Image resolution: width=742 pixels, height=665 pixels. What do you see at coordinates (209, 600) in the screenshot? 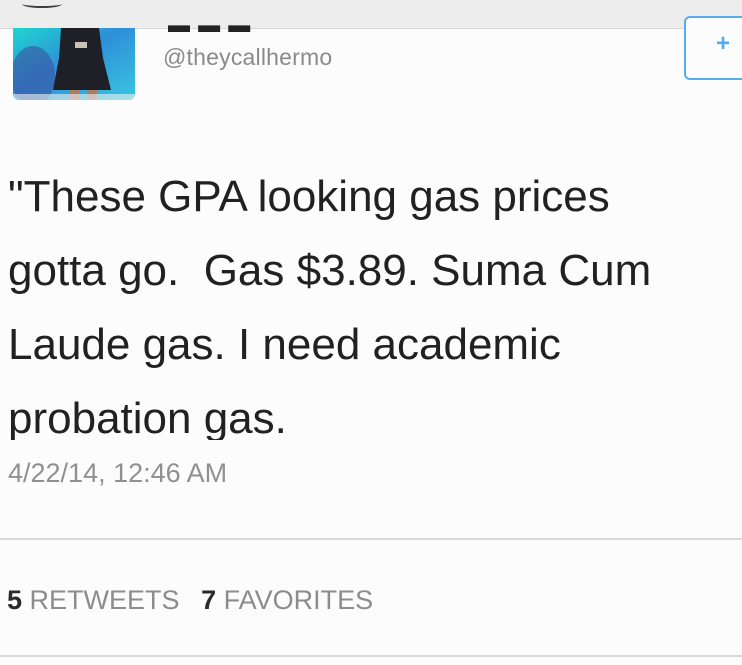
I see `favorites-count: 7` at bounding box center [209, 600].